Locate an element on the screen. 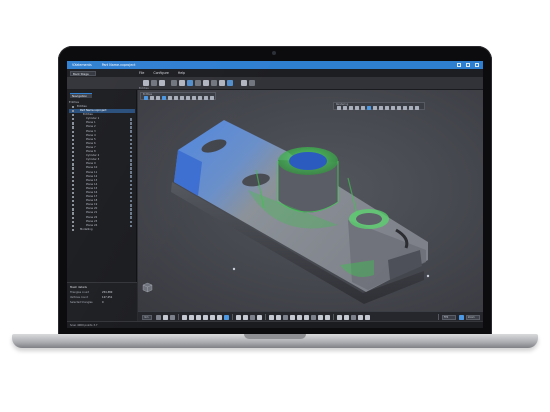  rotate-icon is located at coordinates (165, 317).